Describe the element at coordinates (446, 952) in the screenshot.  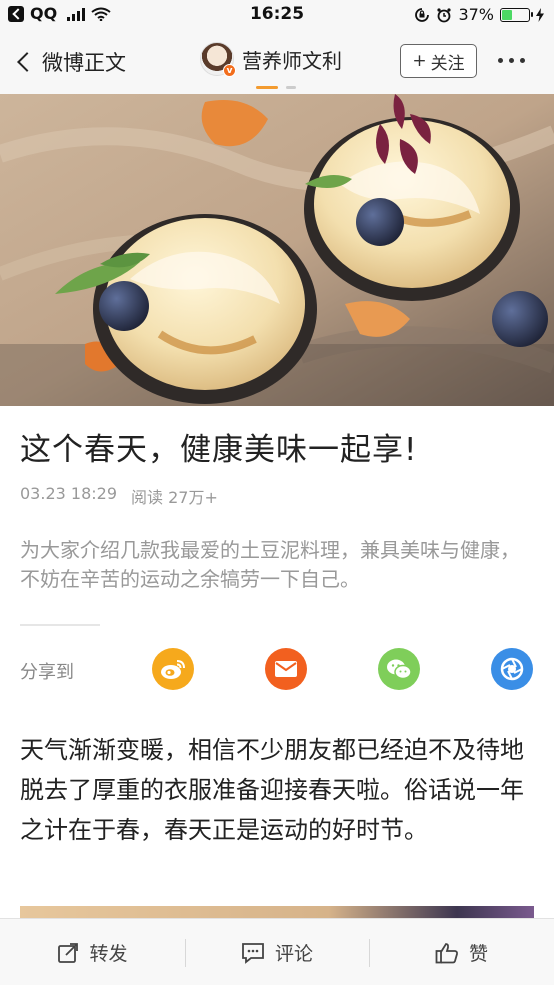
I see `thumbs-up-icon` at that location.